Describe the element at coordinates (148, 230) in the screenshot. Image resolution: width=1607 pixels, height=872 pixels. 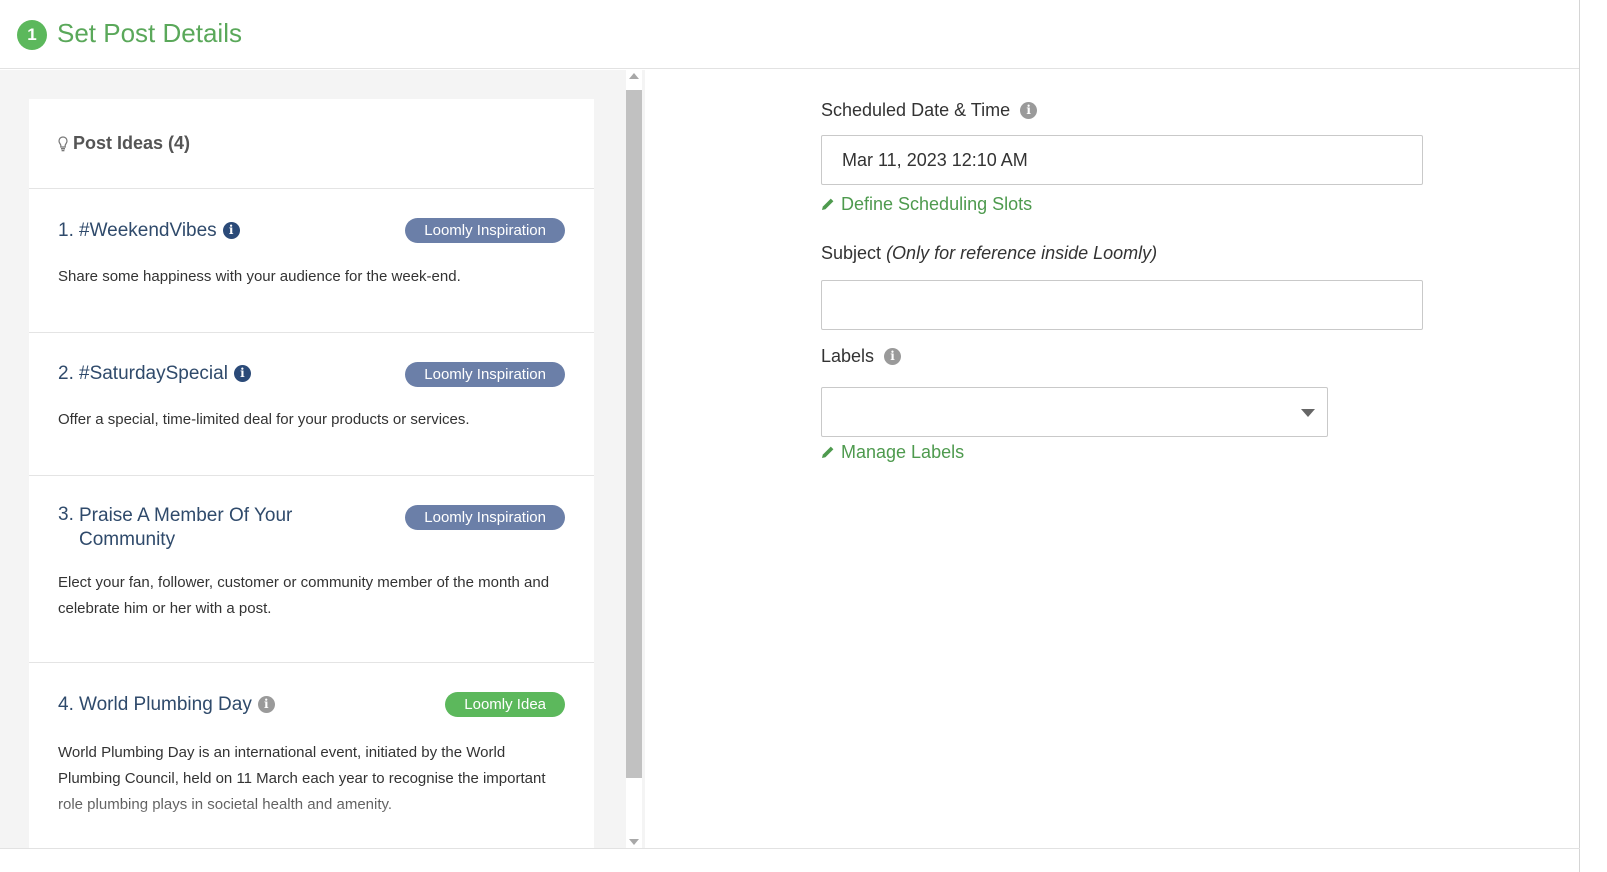
I see `idea-title-text: #WeekendVibes` at that location.